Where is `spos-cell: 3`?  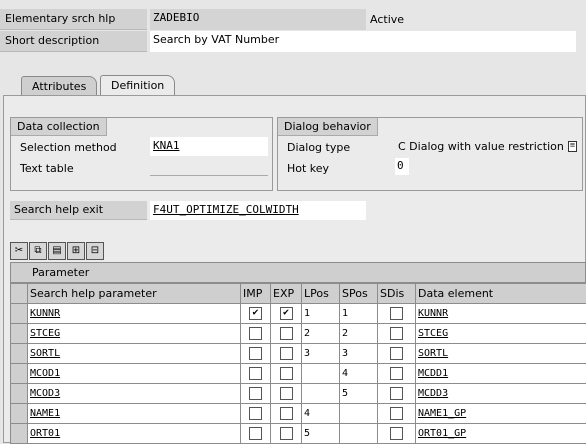 spos-cell: 3 is located at coordinates (359, 354).